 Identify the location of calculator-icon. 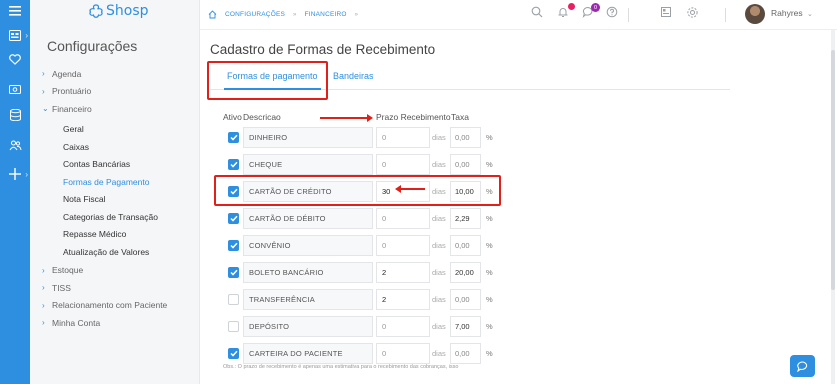
(666, 13).